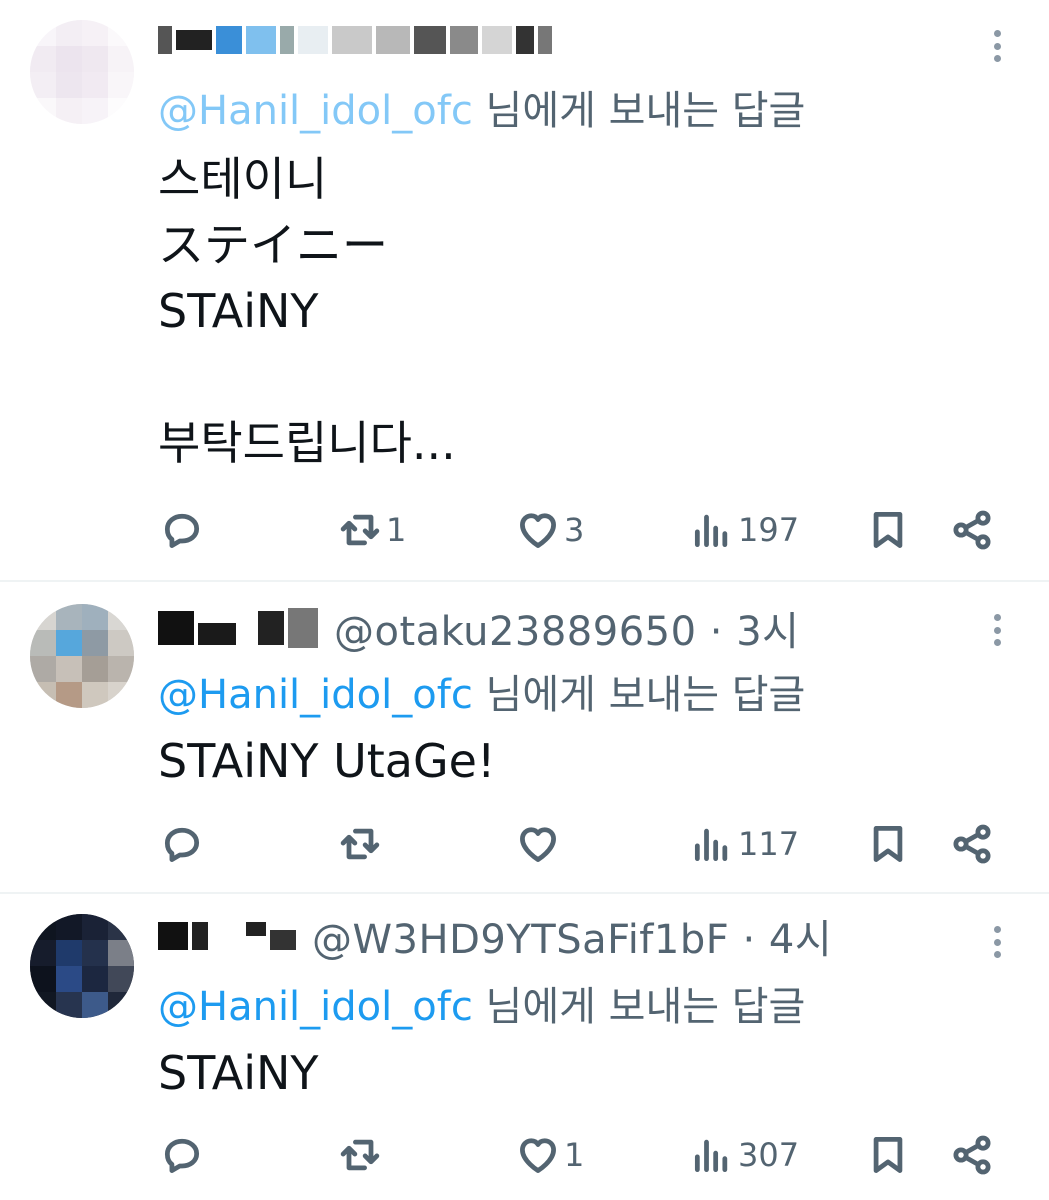 This screenshot has width=1049, height=1200. I want to click on views-button: 307, so click(744, 1155).